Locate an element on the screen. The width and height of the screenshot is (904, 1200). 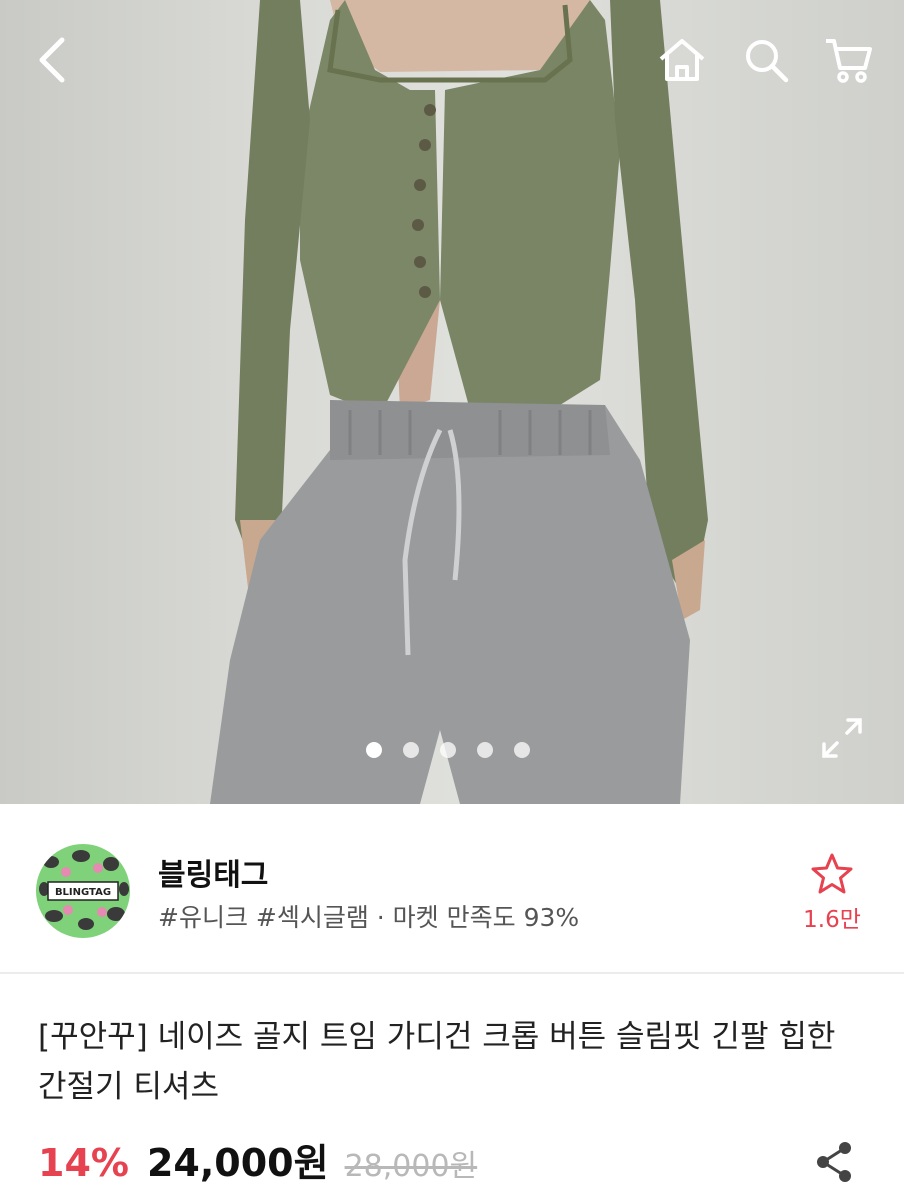
search-icon is located at coordinates (766, 60).